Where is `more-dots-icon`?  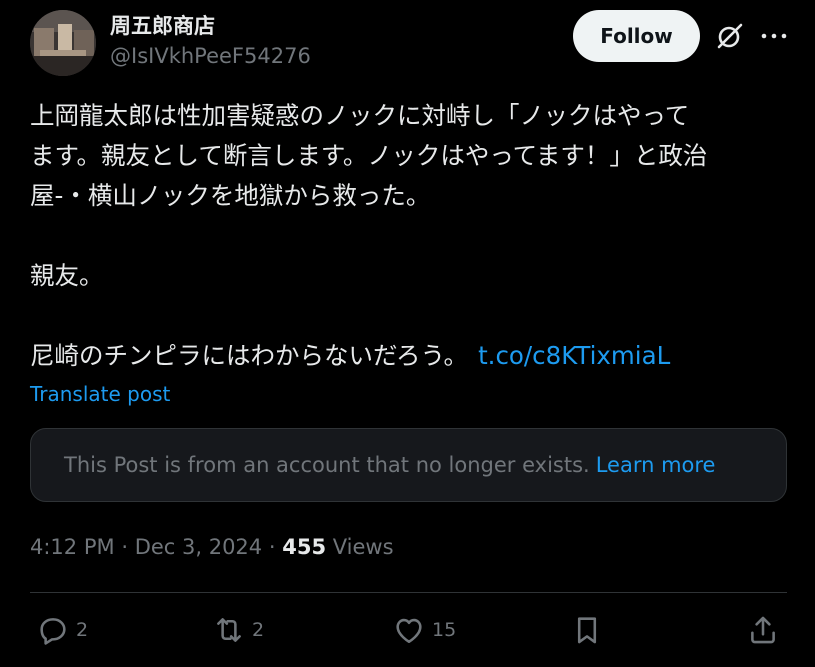
more-dots-icon is located at coordinates (774, 36).